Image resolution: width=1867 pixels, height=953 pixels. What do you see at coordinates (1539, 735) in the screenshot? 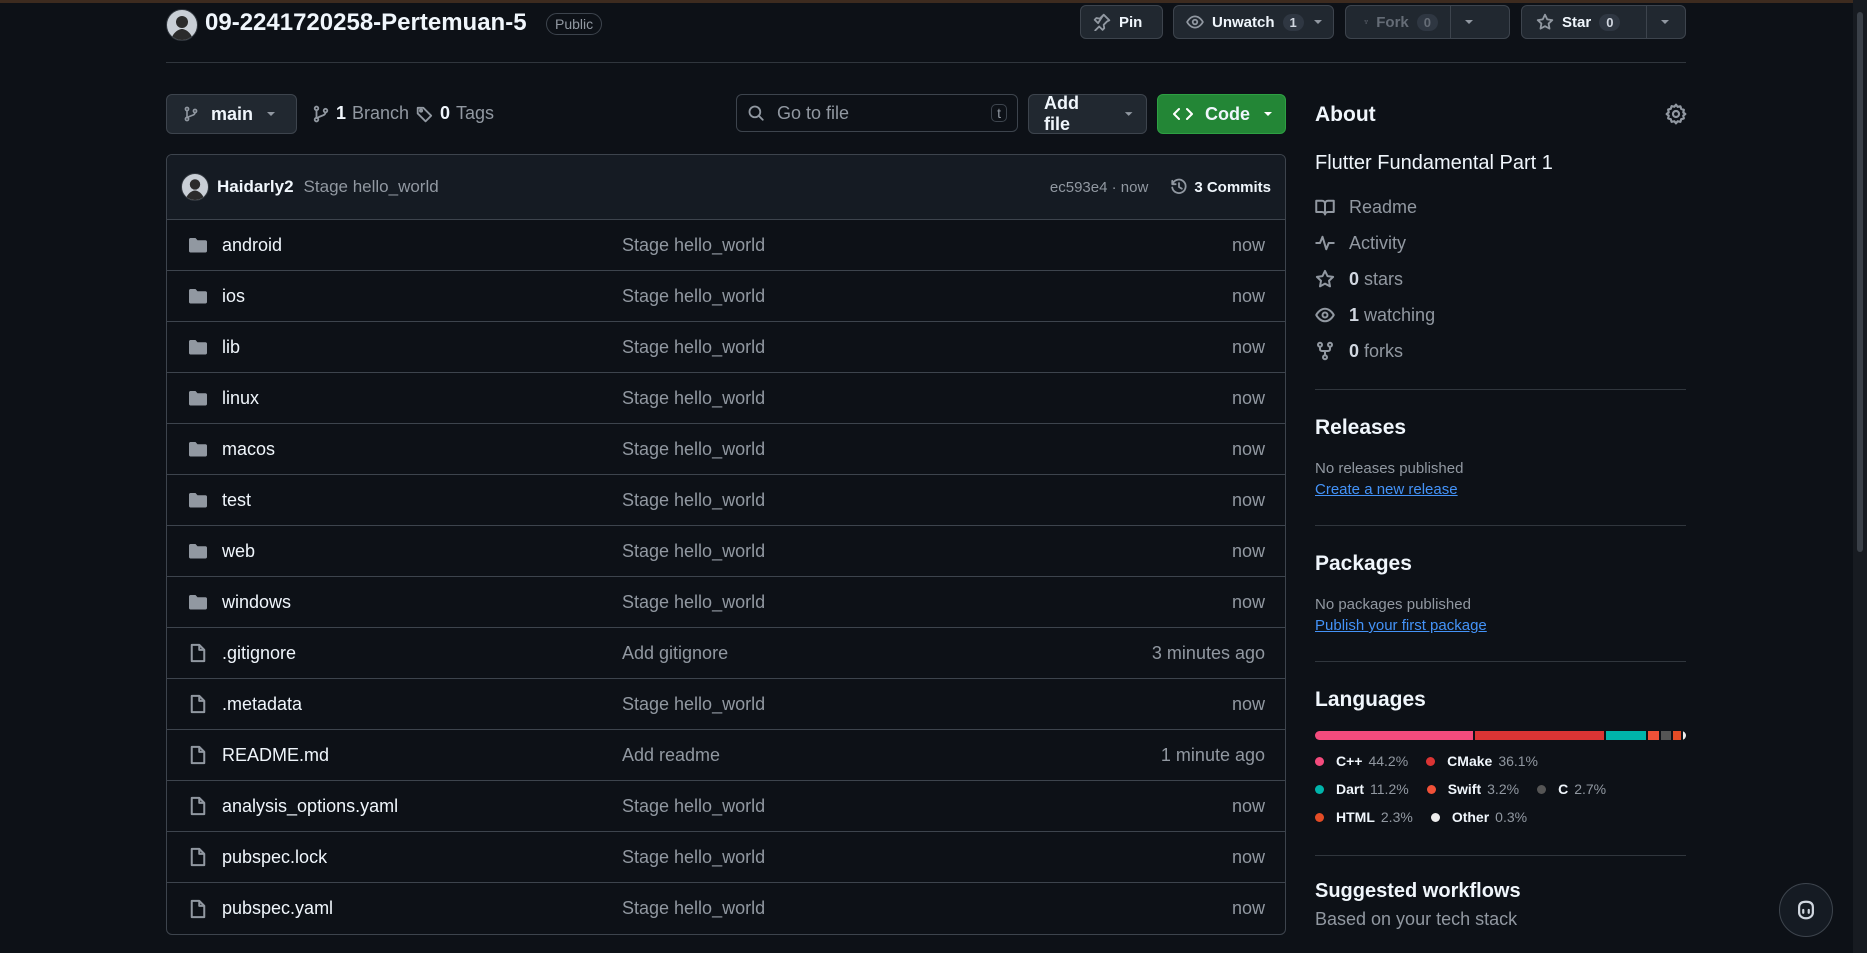
I see `language-bar-segment` at bounding box center [1539, 735].